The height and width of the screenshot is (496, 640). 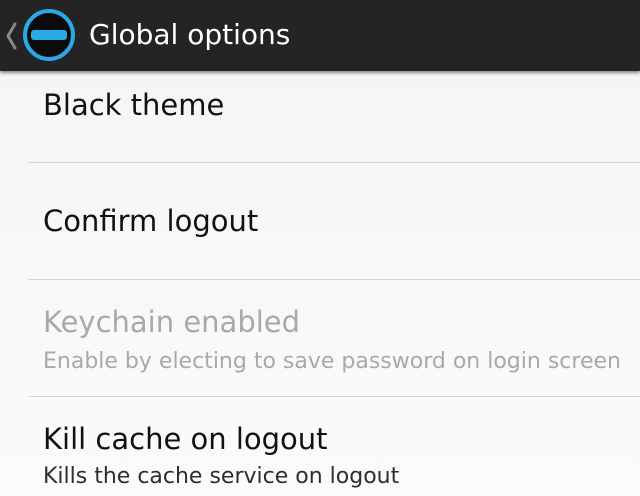 What do you see at coordinates (49, 35) in the screenshot?
I see `minus-circle-icon` at bounding box center [49, 35].